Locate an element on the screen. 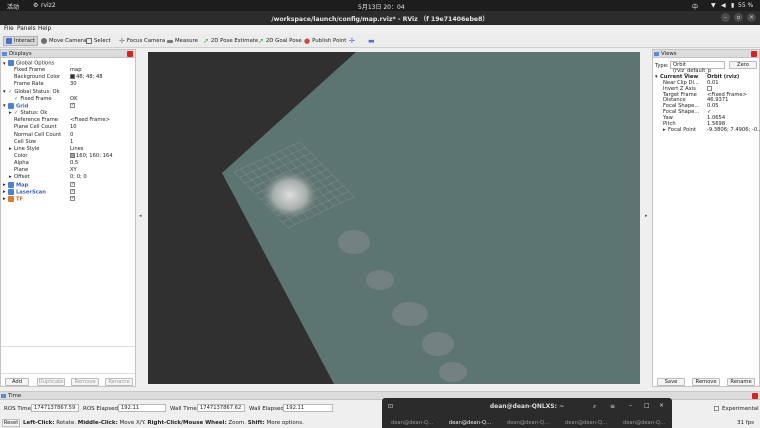 The image size is (760, 428). view-tree-row: ▸ Focal Point is located at coordinates (679, 130).